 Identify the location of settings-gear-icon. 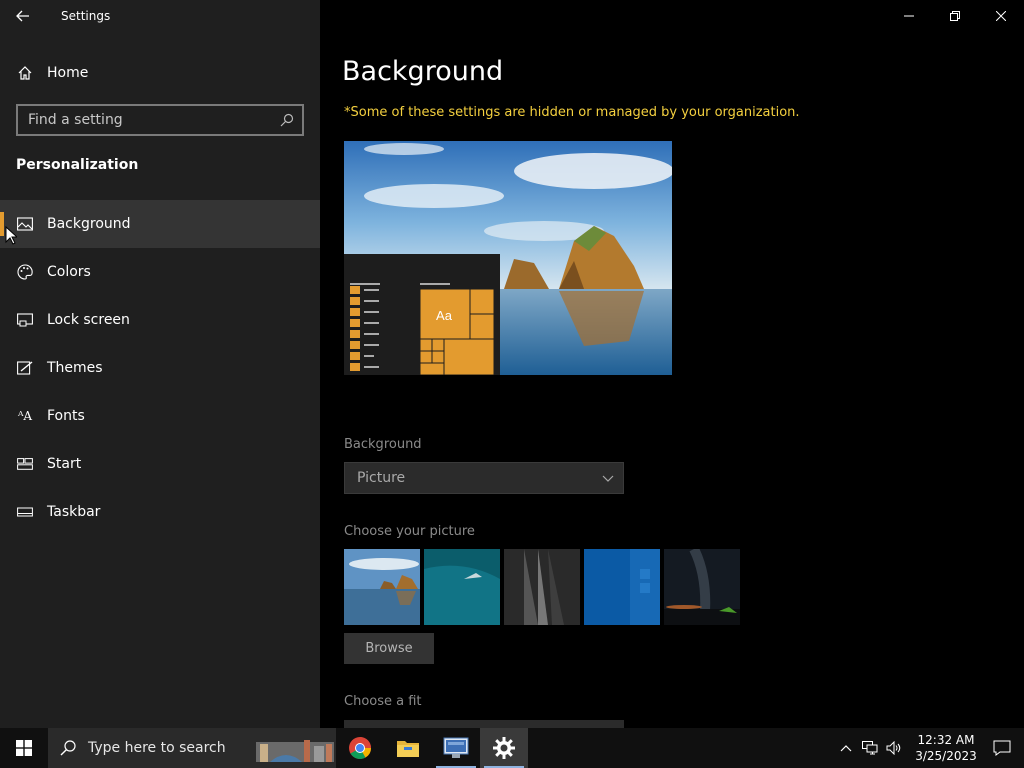
(504, 748).